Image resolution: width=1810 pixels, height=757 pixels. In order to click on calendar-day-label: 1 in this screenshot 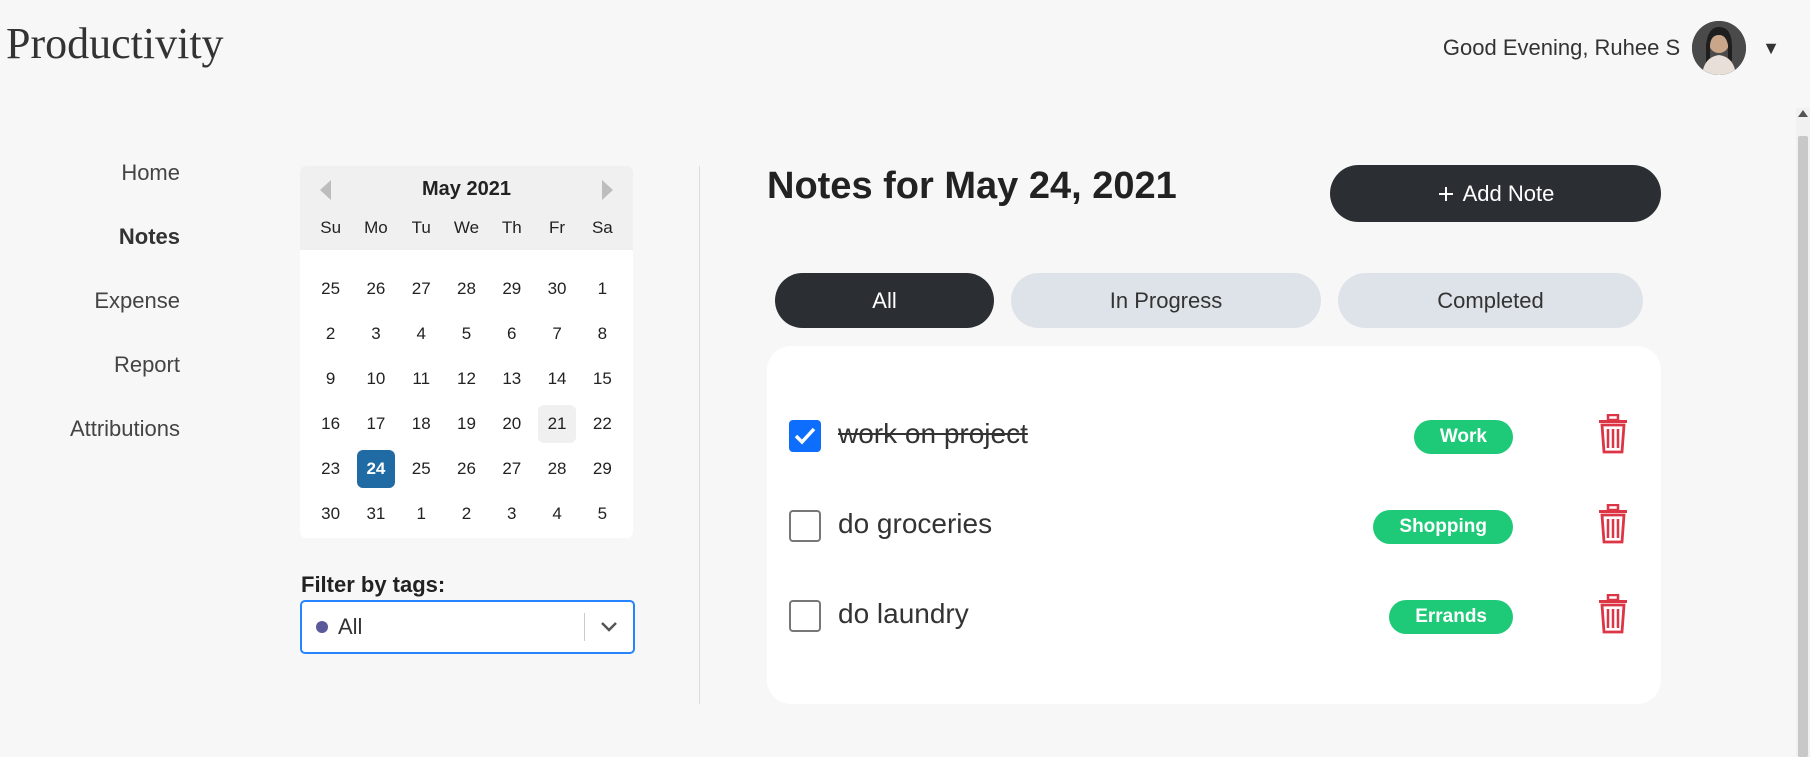, I will do `click(602, 288)`.